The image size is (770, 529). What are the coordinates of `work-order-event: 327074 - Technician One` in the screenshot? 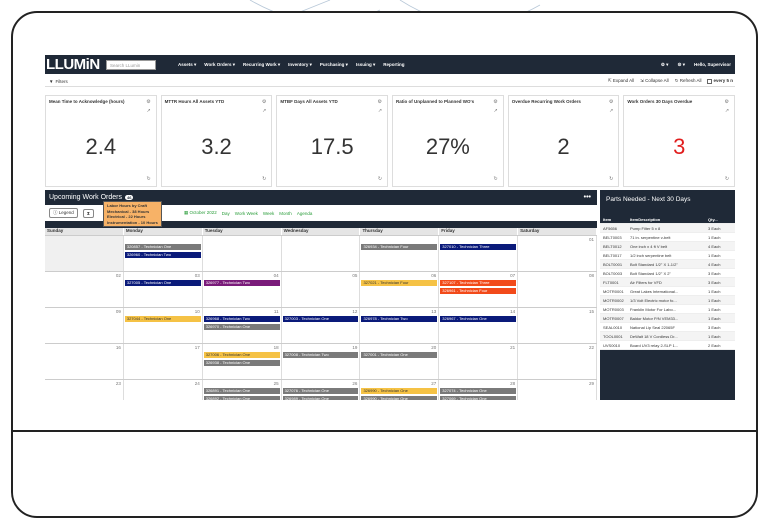 It's located at (478, 391).